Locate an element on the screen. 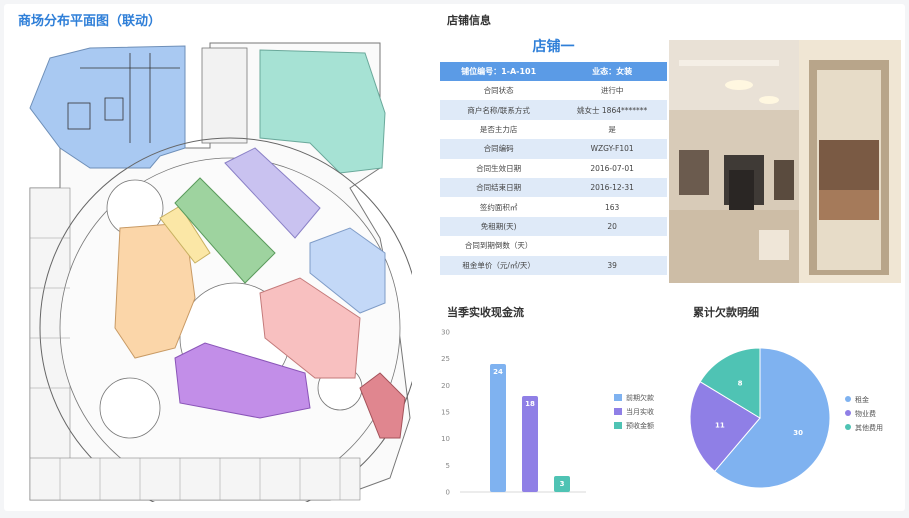 The height and width of the screenshot is (518, 909). cashflow-bar-chart: 0 5 10 15 20 25 30 24 18 3 前期欠款当月实收预收金额 is located at coordinates (547, 413).